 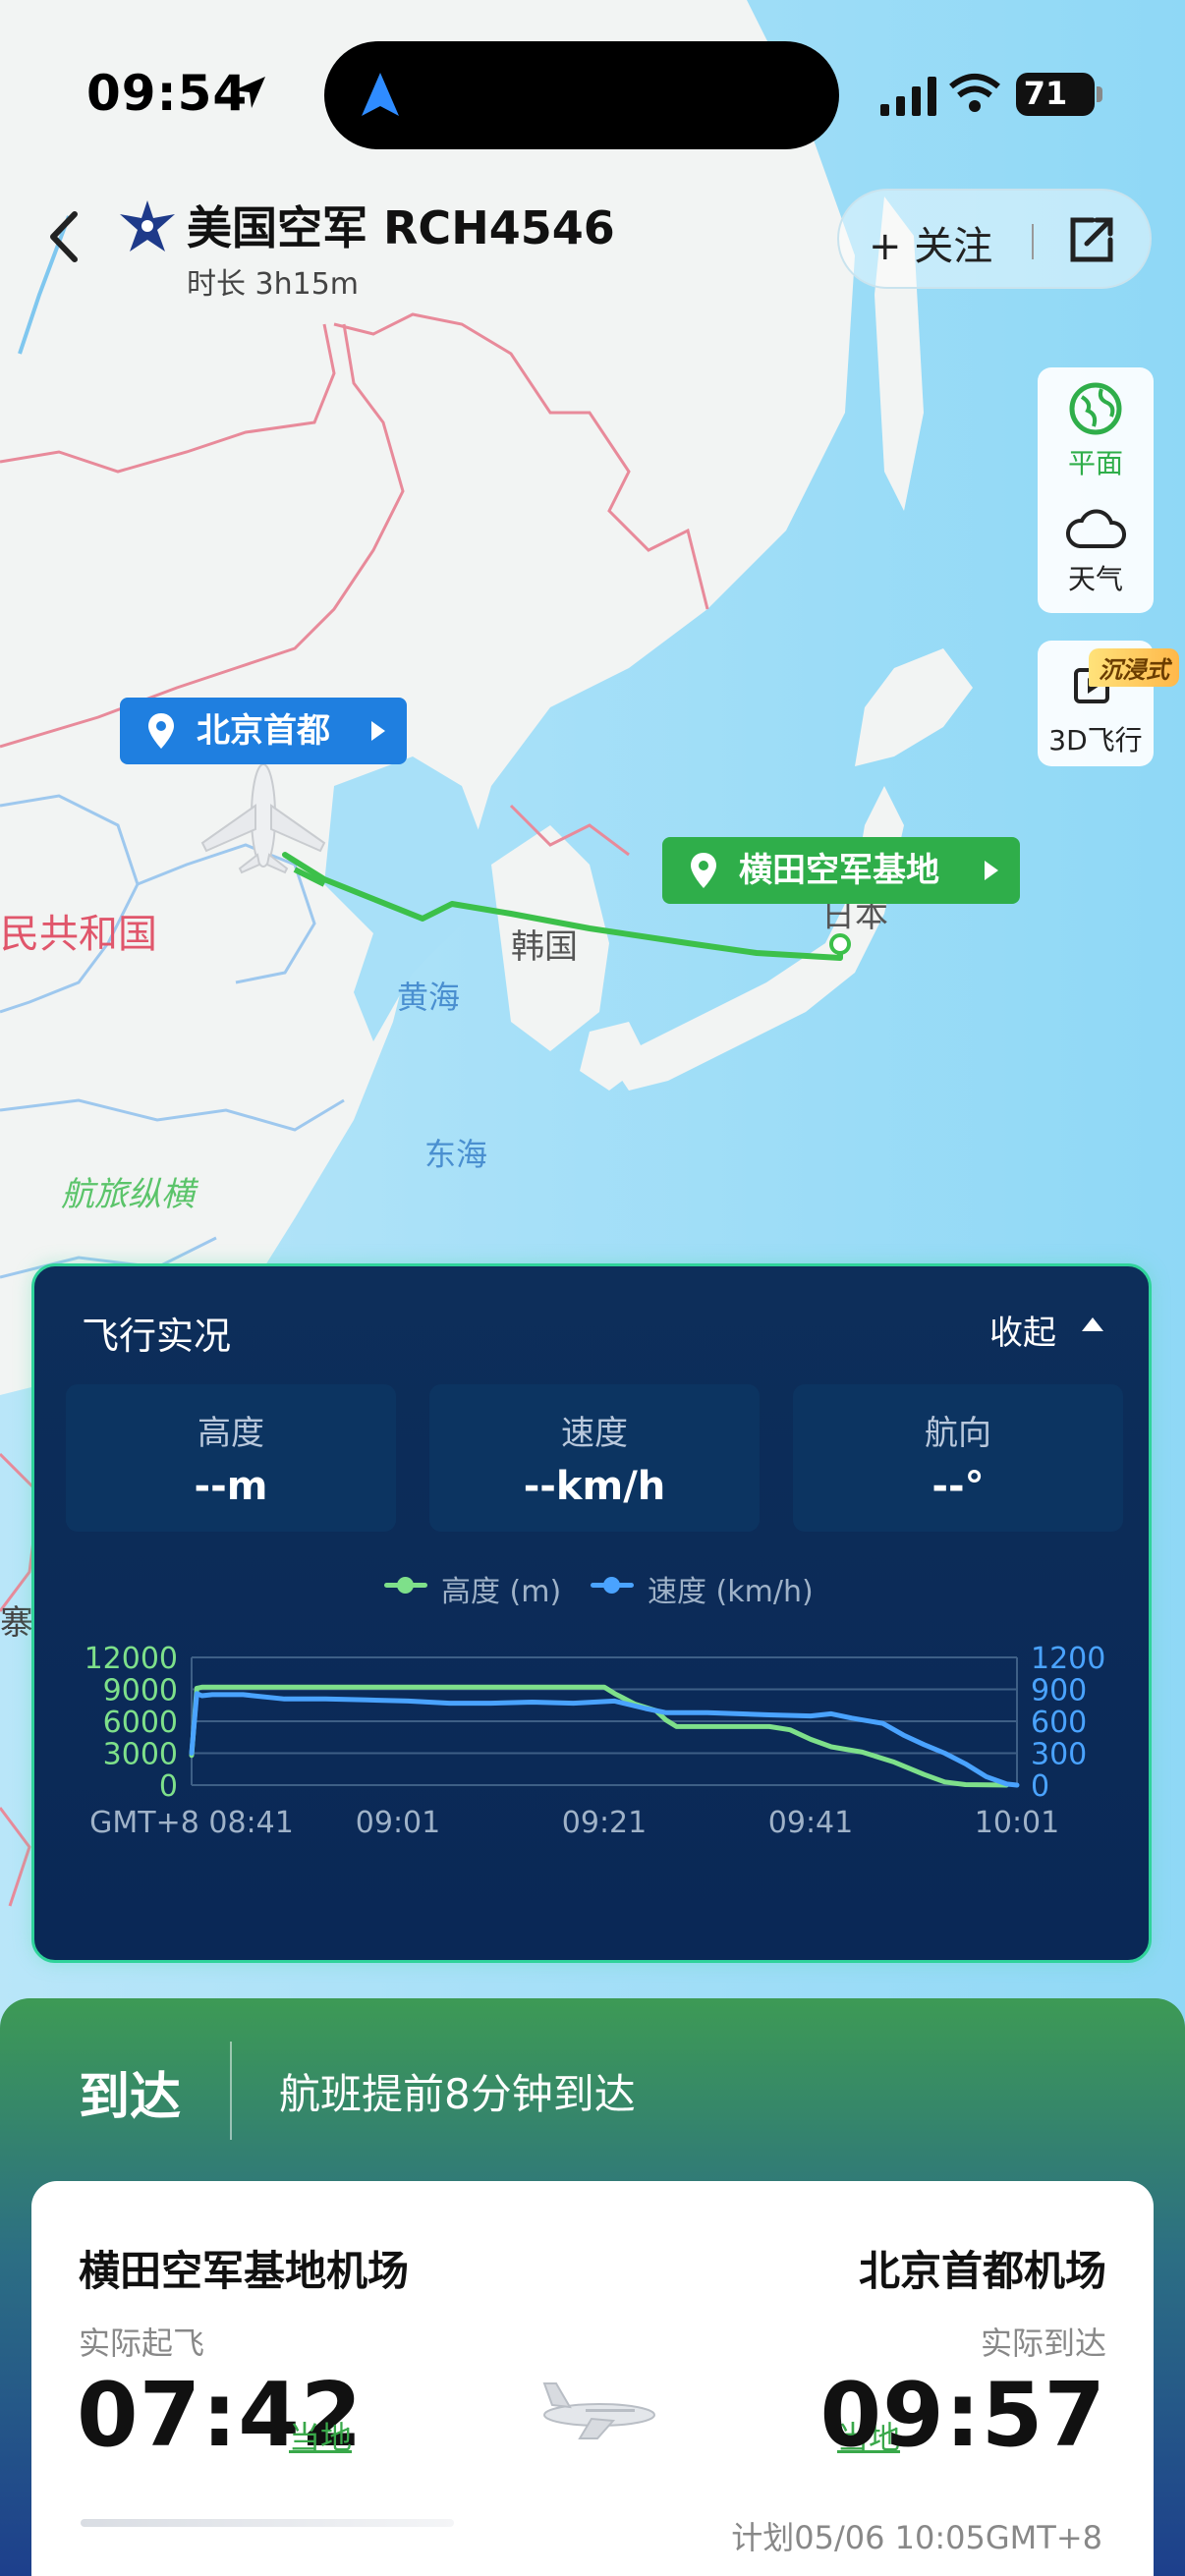 I want to click on follow-button: + 关注, so click(x=931, y=242).